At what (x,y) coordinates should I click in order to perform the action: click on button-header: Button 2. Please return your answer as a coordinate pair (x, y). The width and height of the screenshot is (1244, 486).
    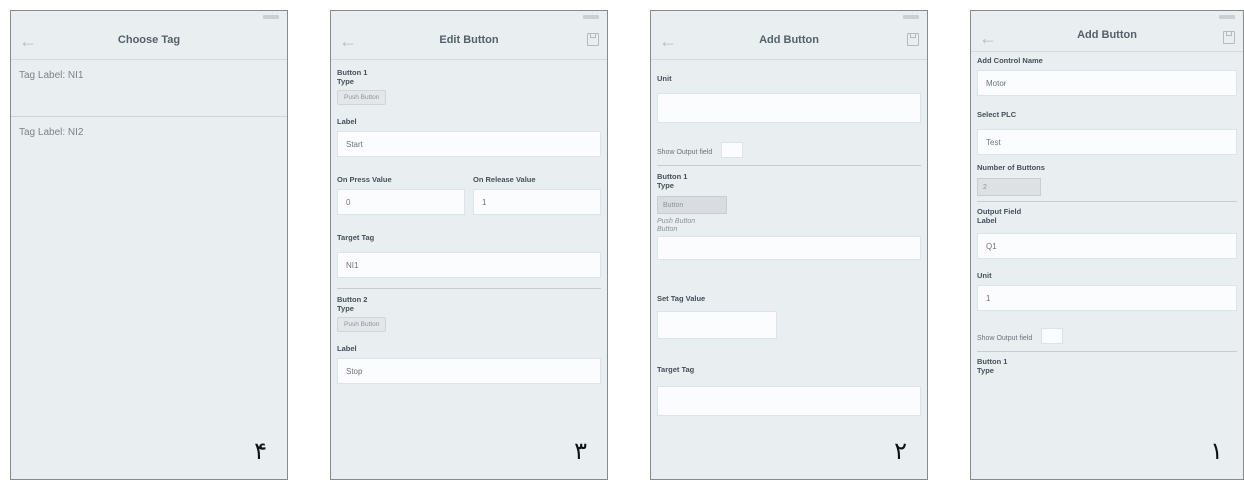
    Looking at the image, I should click on (352, 299).